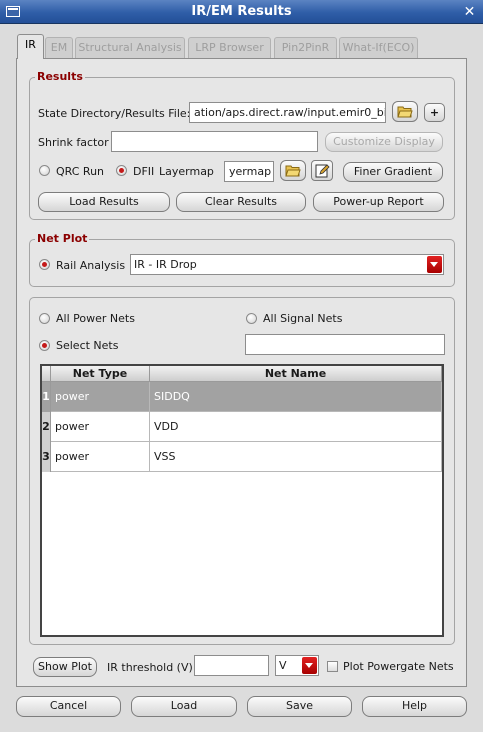  I want to click on net-plot-group-title: Net Plot, so click(62, 238).